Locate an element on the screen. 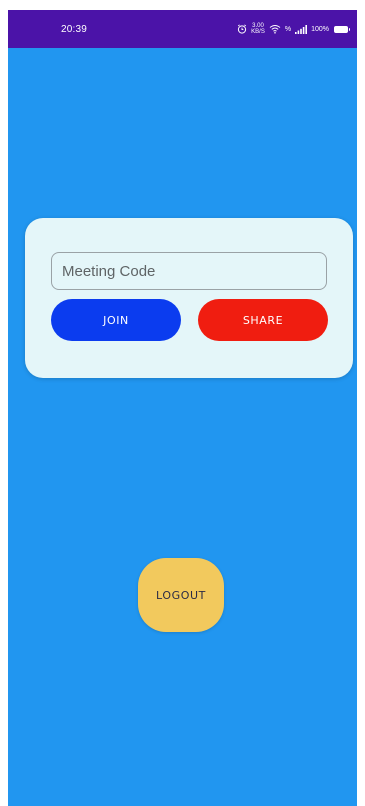 This screenshot has width=365, height=806. share-button: SHARE is located at coordinates (263, 320).